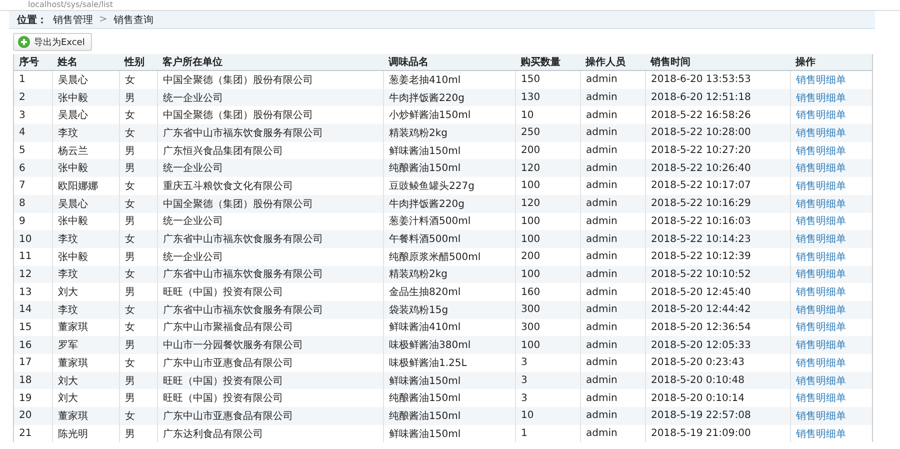 The width and height of the screenshot is (900, 449). I want to click on table-cell: 10, so click(33, 239).